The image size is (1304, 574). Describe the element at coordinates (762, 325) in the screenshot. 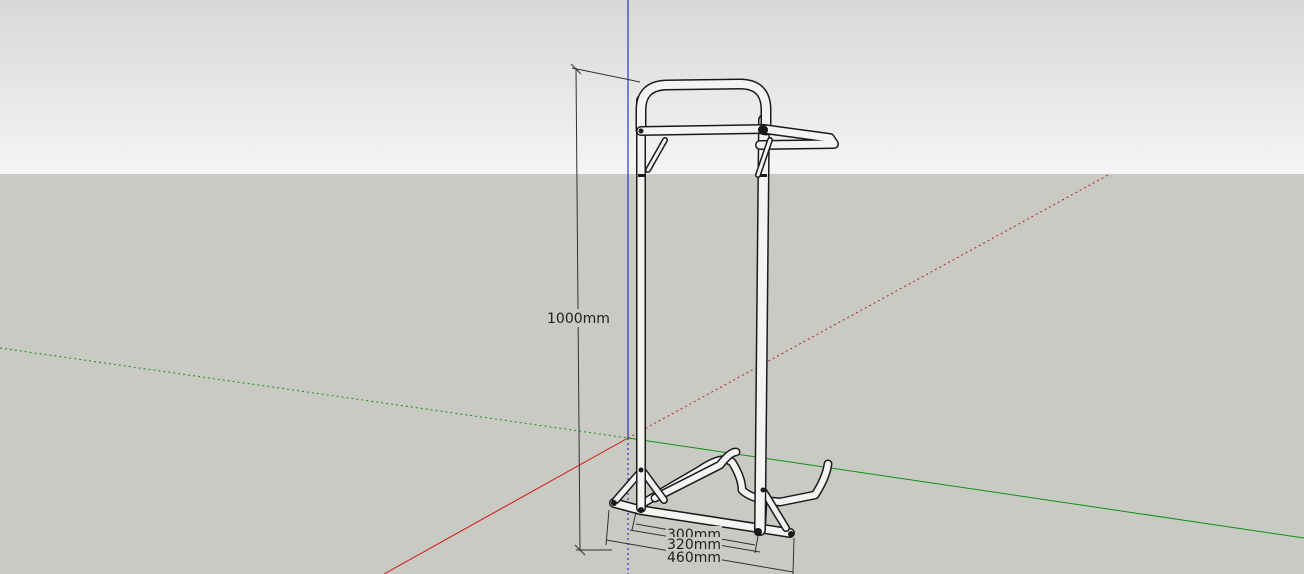

I see `right-upright` at that location.